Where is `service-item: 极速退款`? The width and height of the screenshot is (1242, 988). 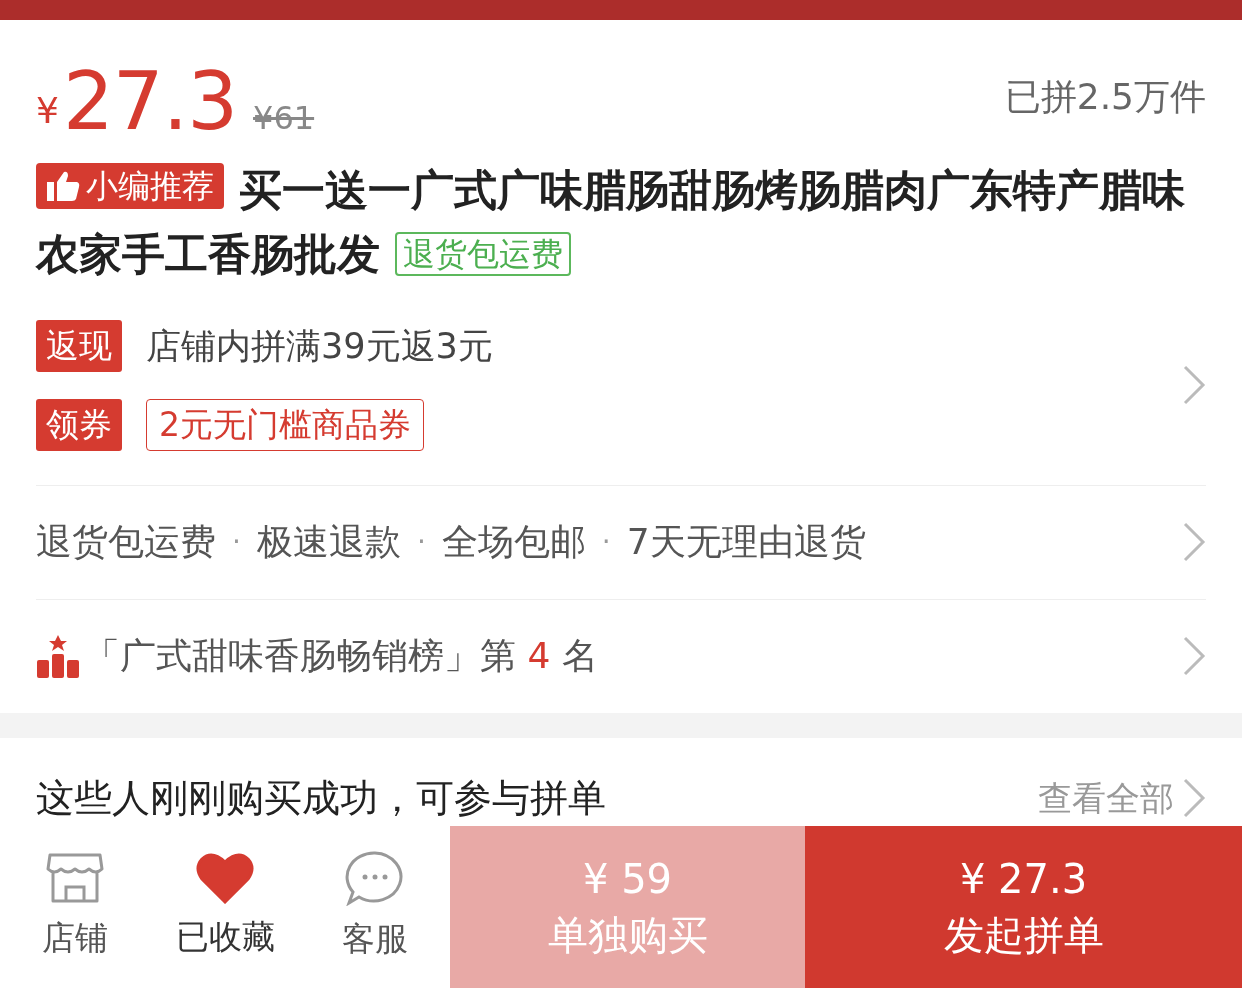 service-item: 极速退款 is located at coordinates (328, 542).